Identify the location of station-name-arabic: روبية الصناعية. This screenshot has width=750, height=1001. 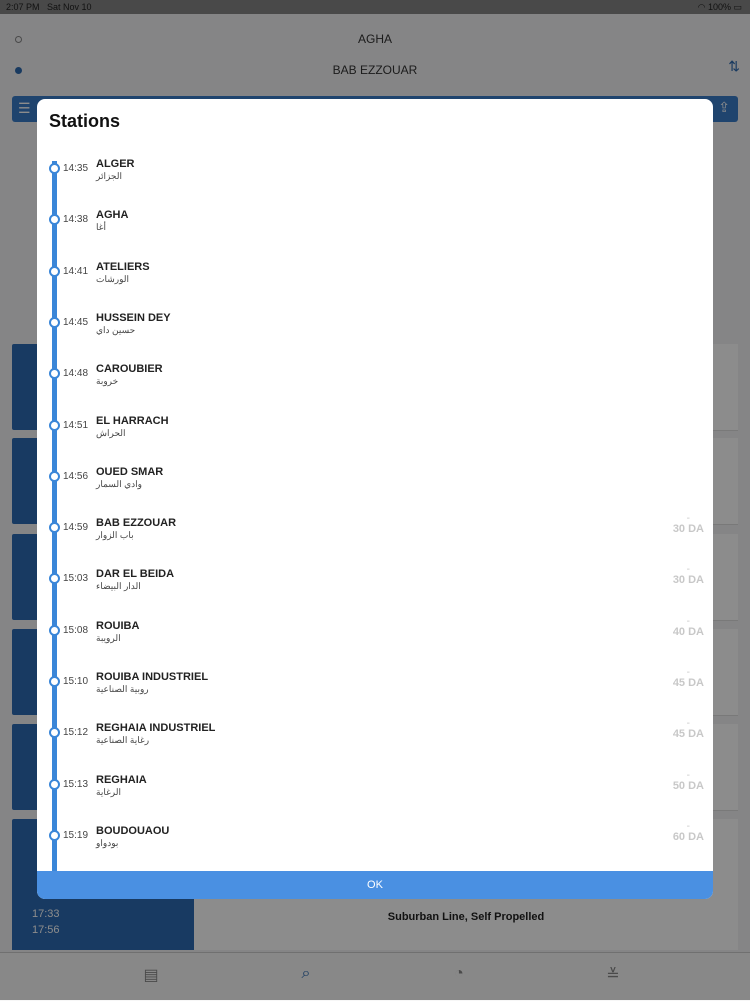
(122, 689).